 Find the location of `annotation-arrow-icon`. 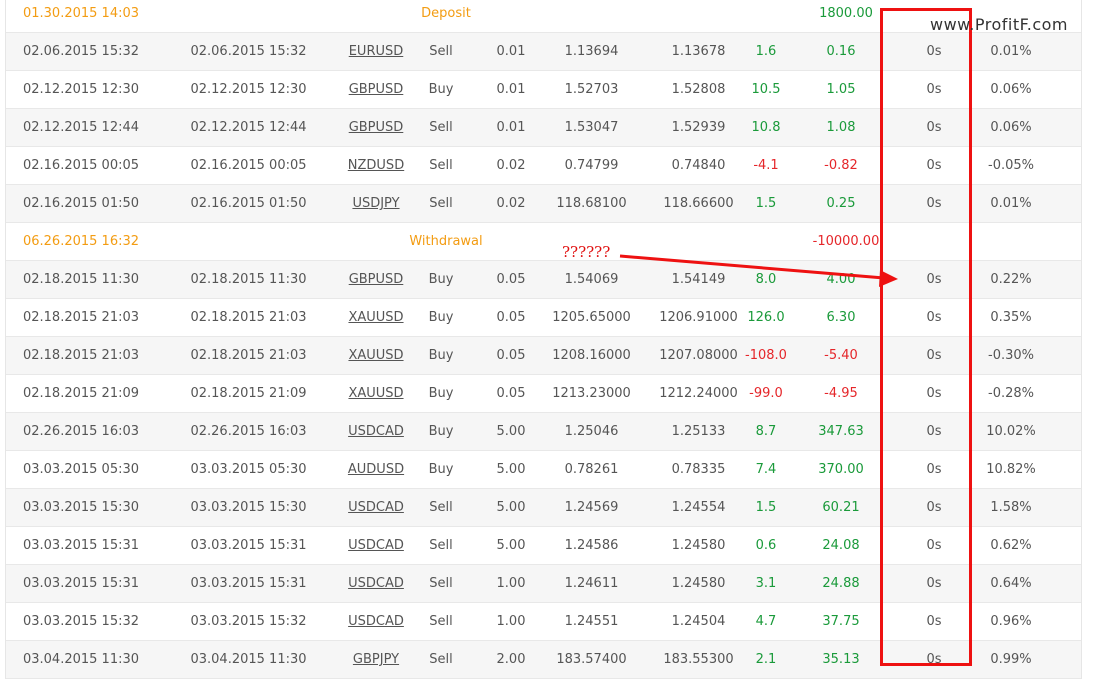

annotation-arrow-icon is located at coordinates (758, 270).